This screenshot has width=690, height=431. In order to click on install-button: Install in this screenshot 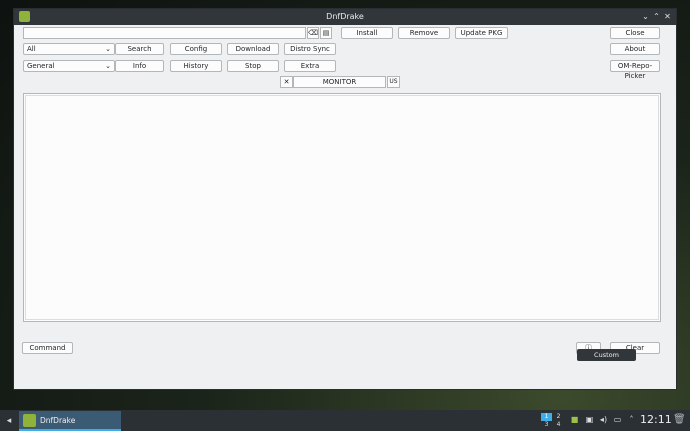, I will do `click(367, 33)`.